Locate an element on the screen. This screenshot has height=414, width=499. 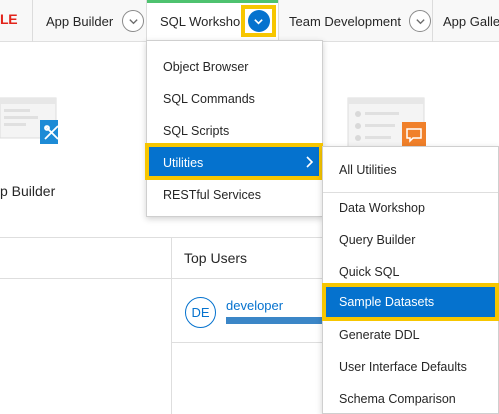
oracle-logo: LE is located at coordinates (9, 19).